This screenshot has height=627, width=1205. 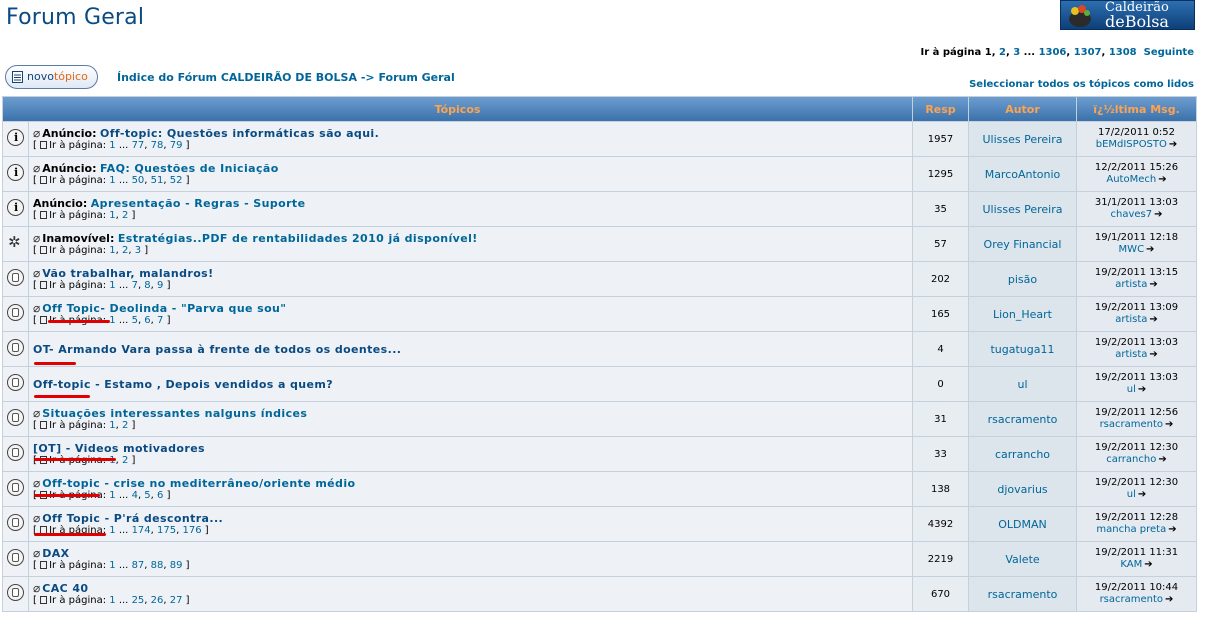 What do you see at coordinates (138, 145) in the screenshot?
I see `topic-page-link: 77` at bounding box center [138, 145].